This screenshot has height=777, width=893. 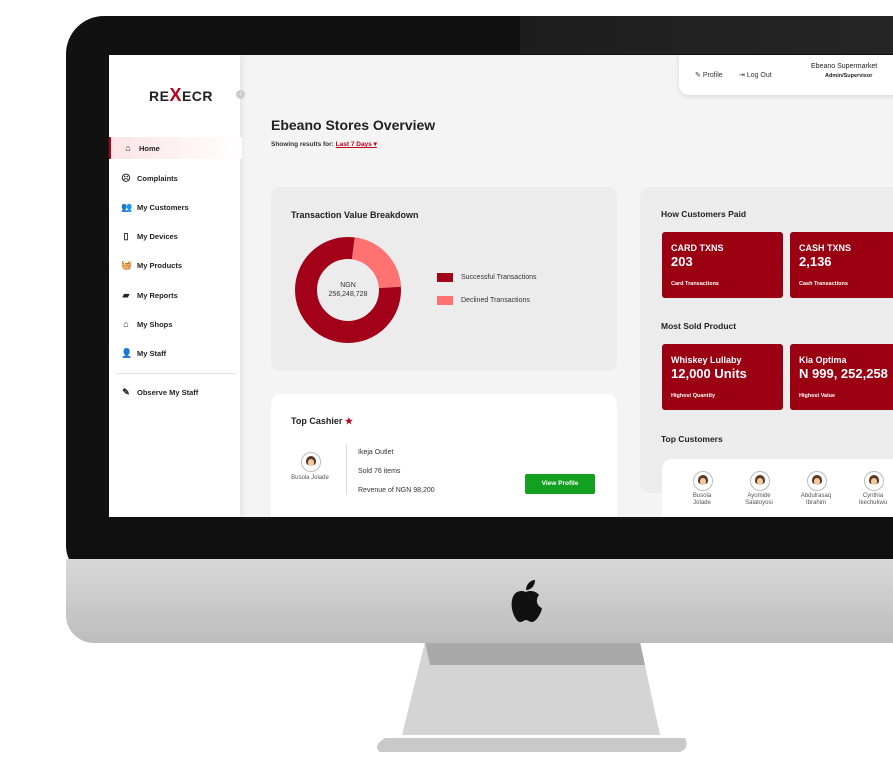 I want to click on tile-label: CARD TXNS, so click(x=697, y=248).